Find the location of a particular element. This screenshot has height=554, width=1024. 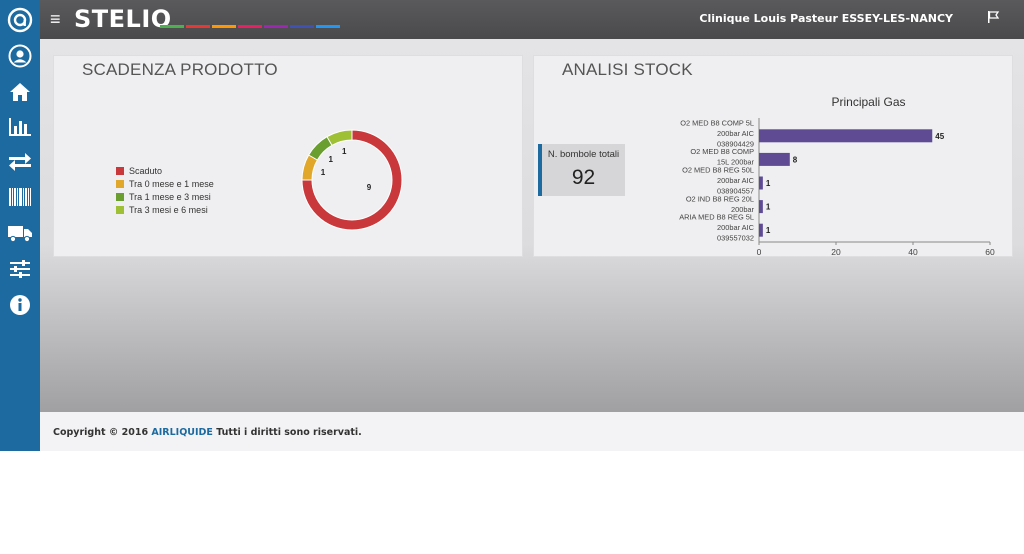

legend-item: Tra 3 mesi e 6 mesi is located at coordinates (165, 209).